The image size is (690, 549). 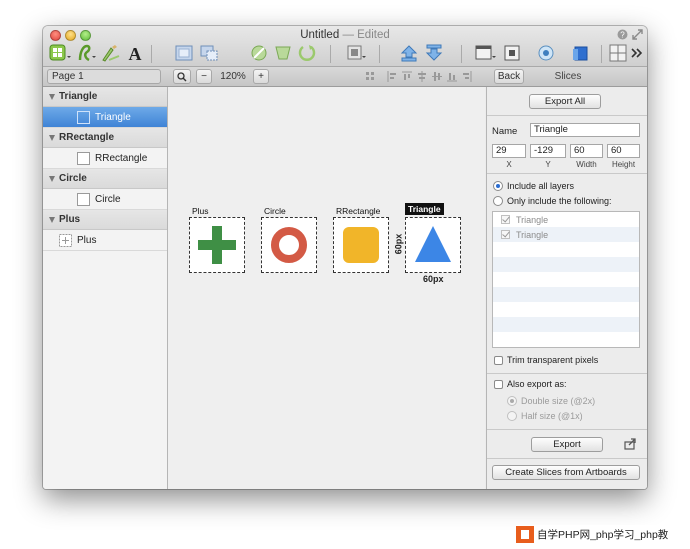 I want to click on overflow-icon, so click(x=637, y=53).